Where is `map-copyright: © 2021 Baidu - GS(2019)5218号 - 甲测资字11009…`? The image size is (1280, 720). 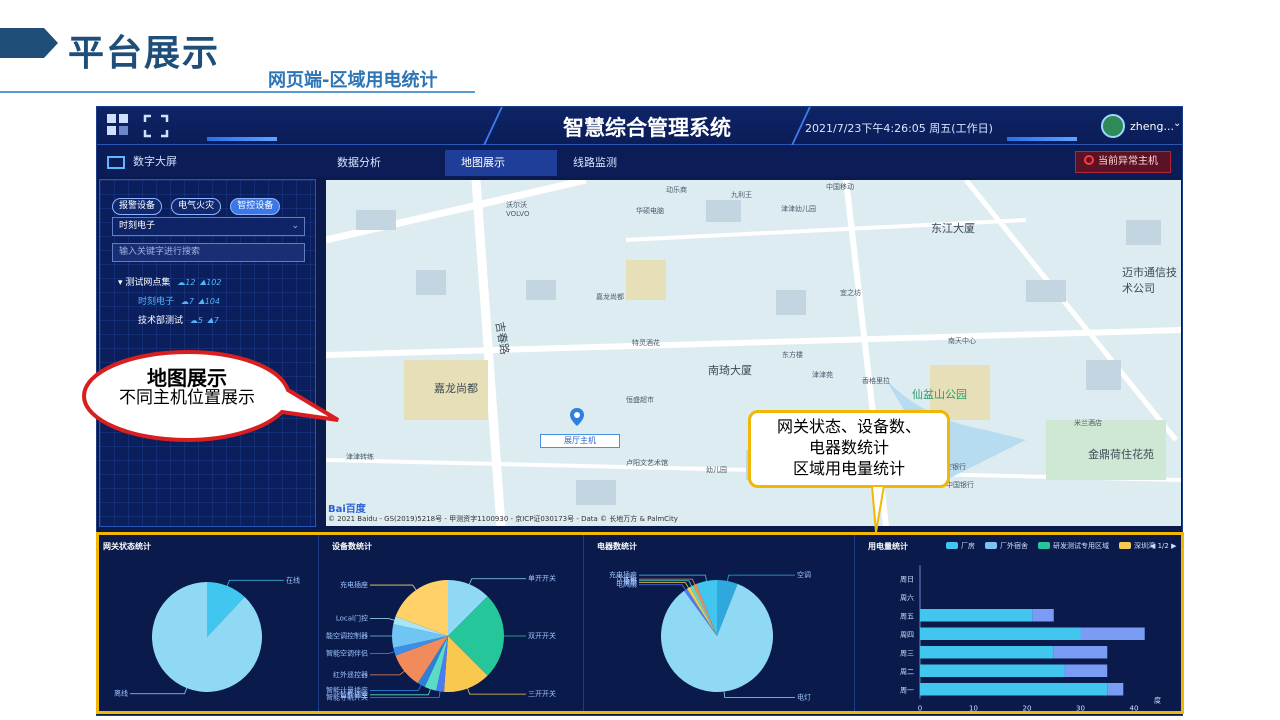
map-copyright: © 2021 Baidu - GS(2019)5218号 - 甲测资字11009… is located at coordinates (503, 519).